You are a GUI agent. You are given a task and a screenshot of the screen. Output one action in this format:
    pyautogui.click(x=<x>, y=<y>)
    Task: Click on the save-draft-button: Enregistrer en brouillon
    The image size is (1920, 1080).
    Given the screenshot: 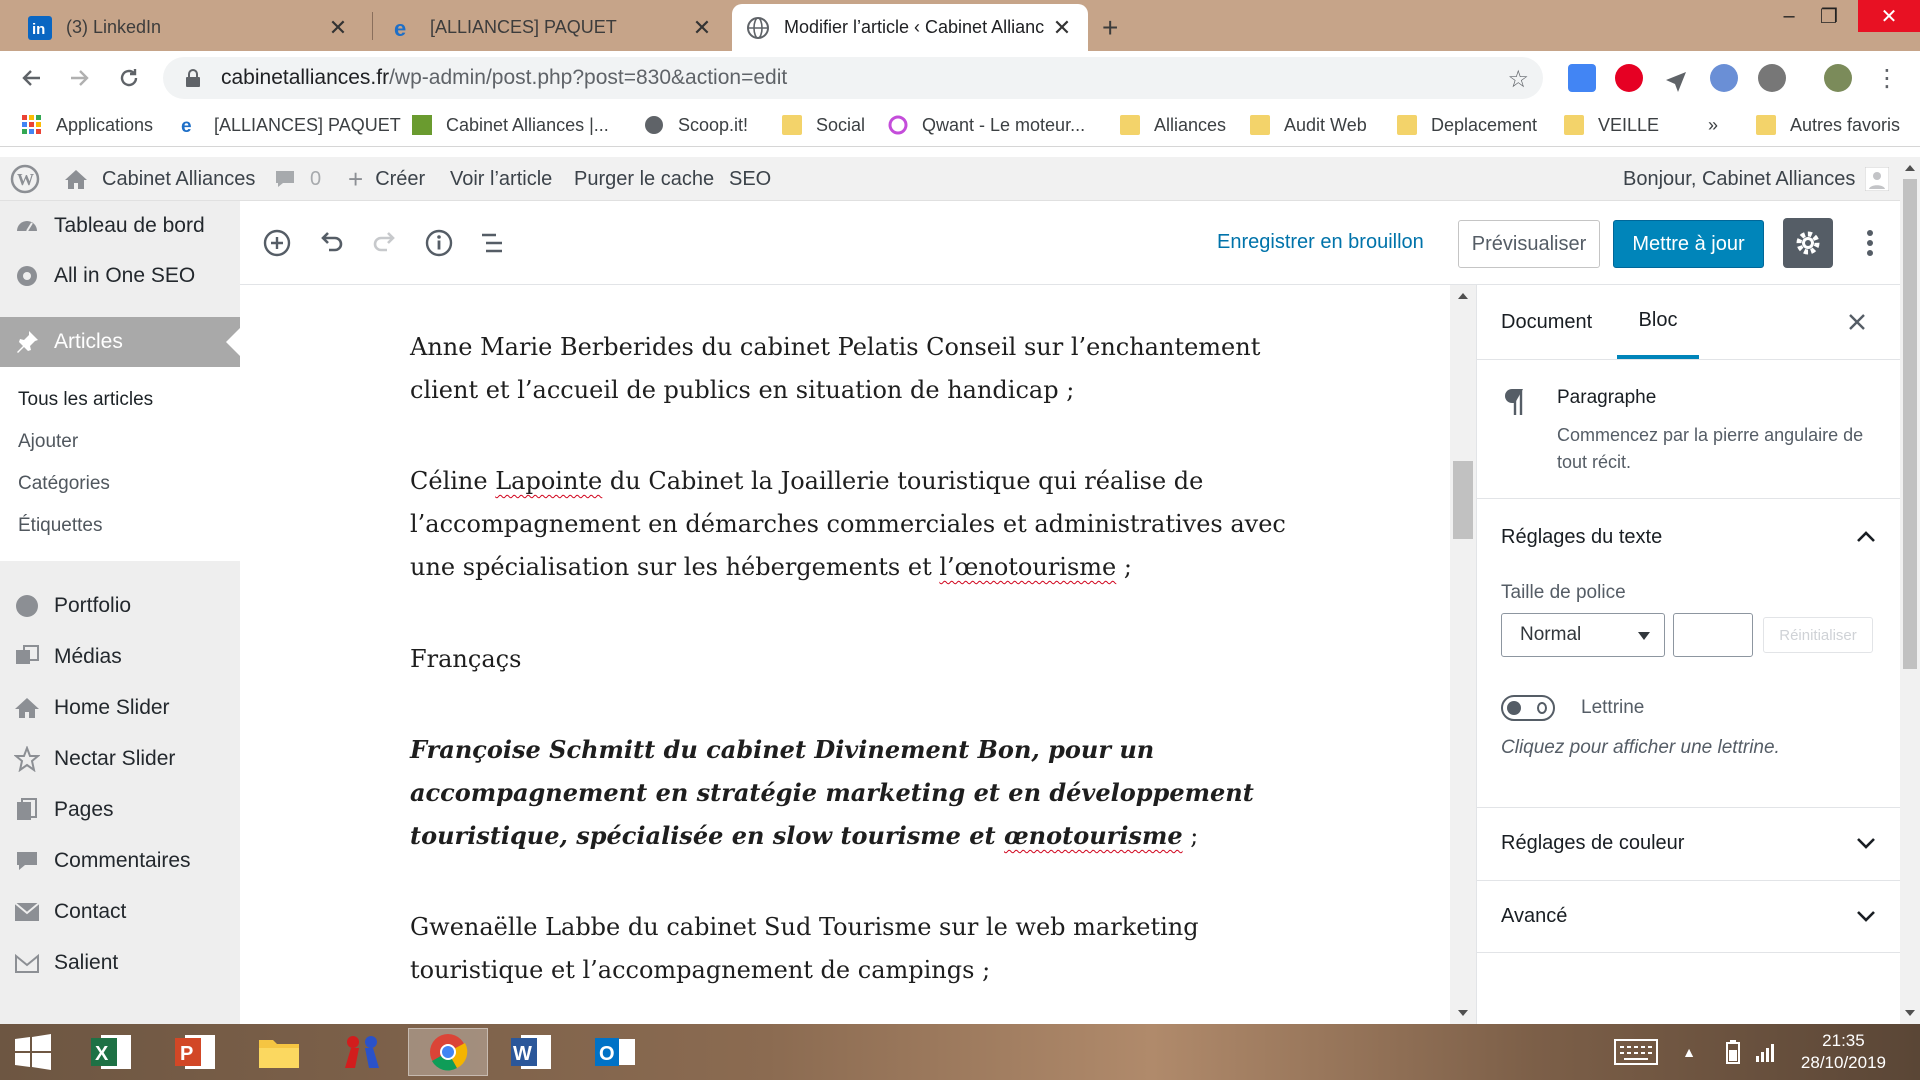 What is the action you would take?
    pyautogui.click(x=1320, y=242)
    